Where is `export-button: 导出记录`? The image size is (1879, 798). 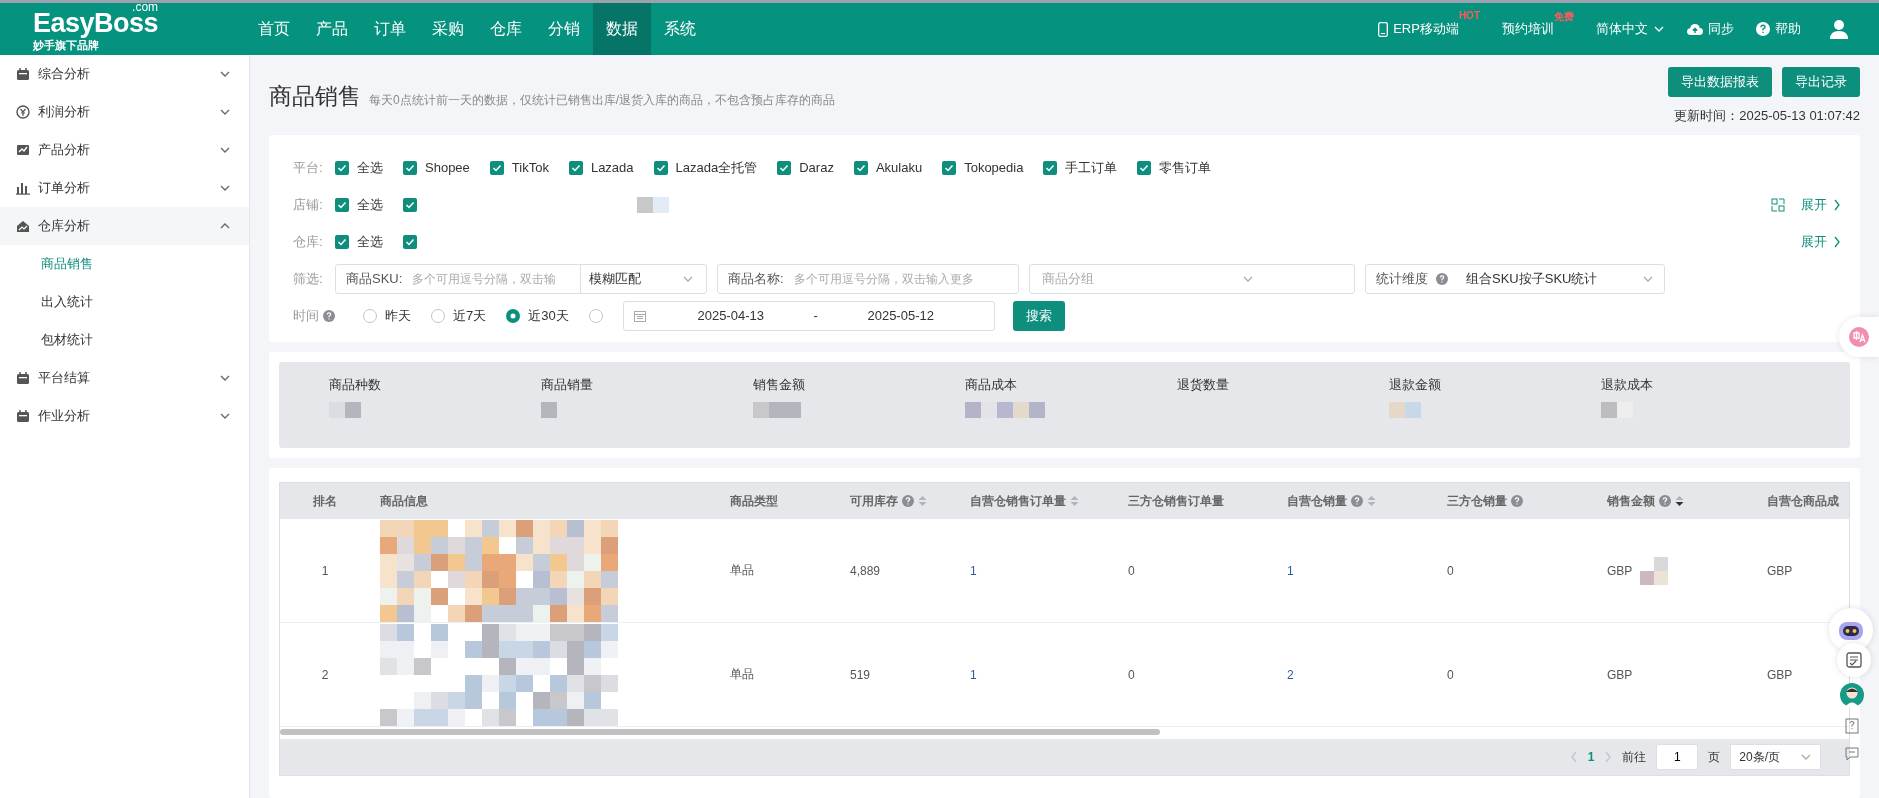 export-button: 导出记录 is located at coordinates (1821, 82).